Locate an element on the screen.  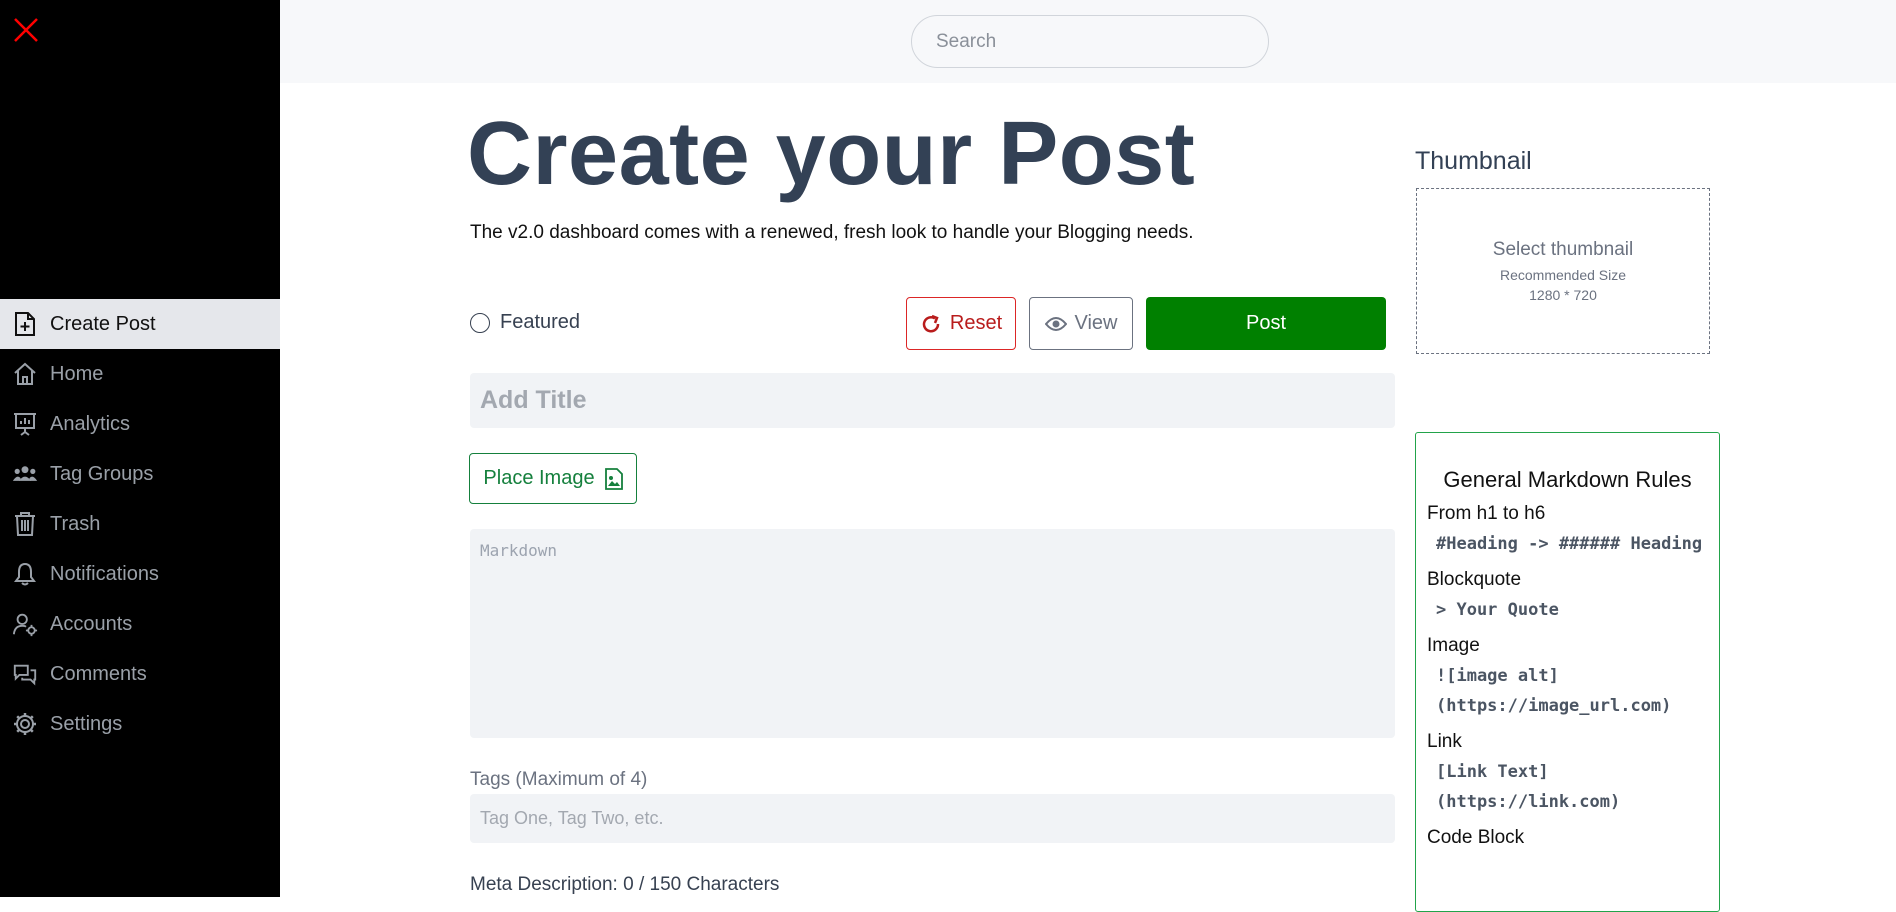
place-image-button: Place Image is located at coordinates (553, 478).